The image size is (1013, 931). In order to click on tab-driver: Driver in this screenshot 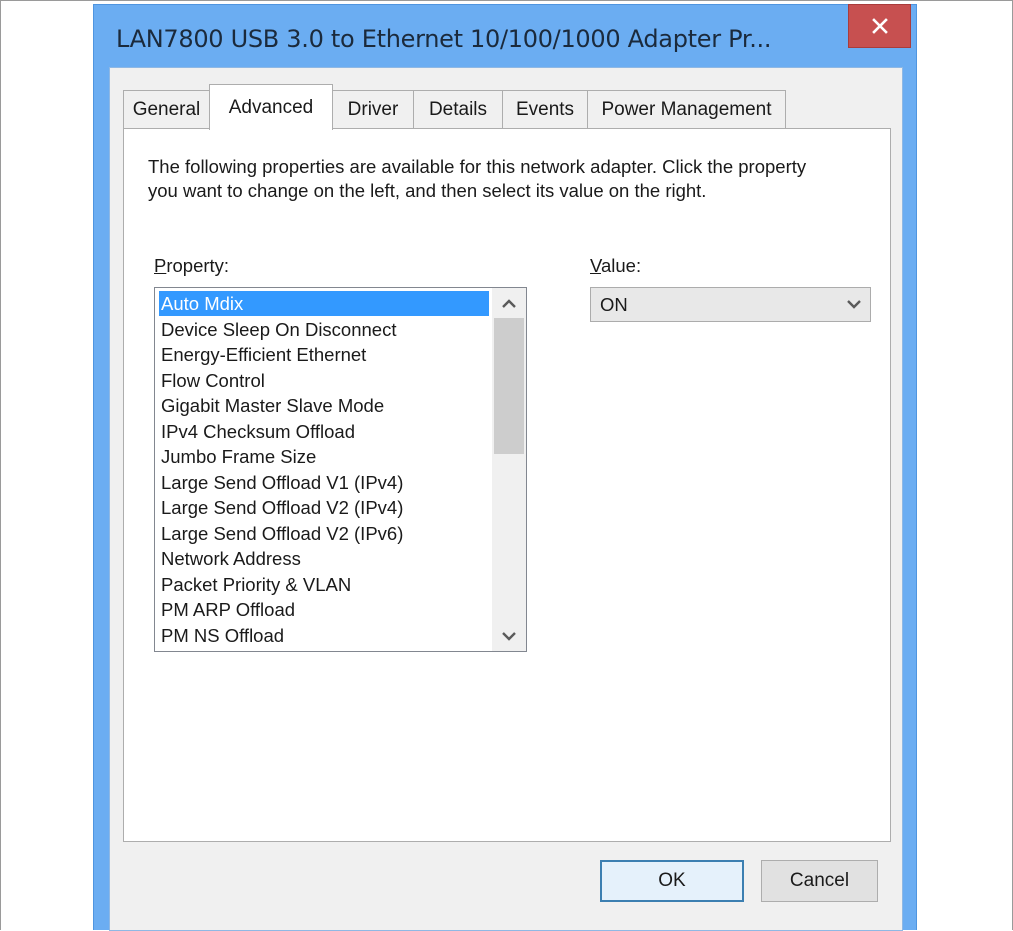, I will do `click(373, 109)`.